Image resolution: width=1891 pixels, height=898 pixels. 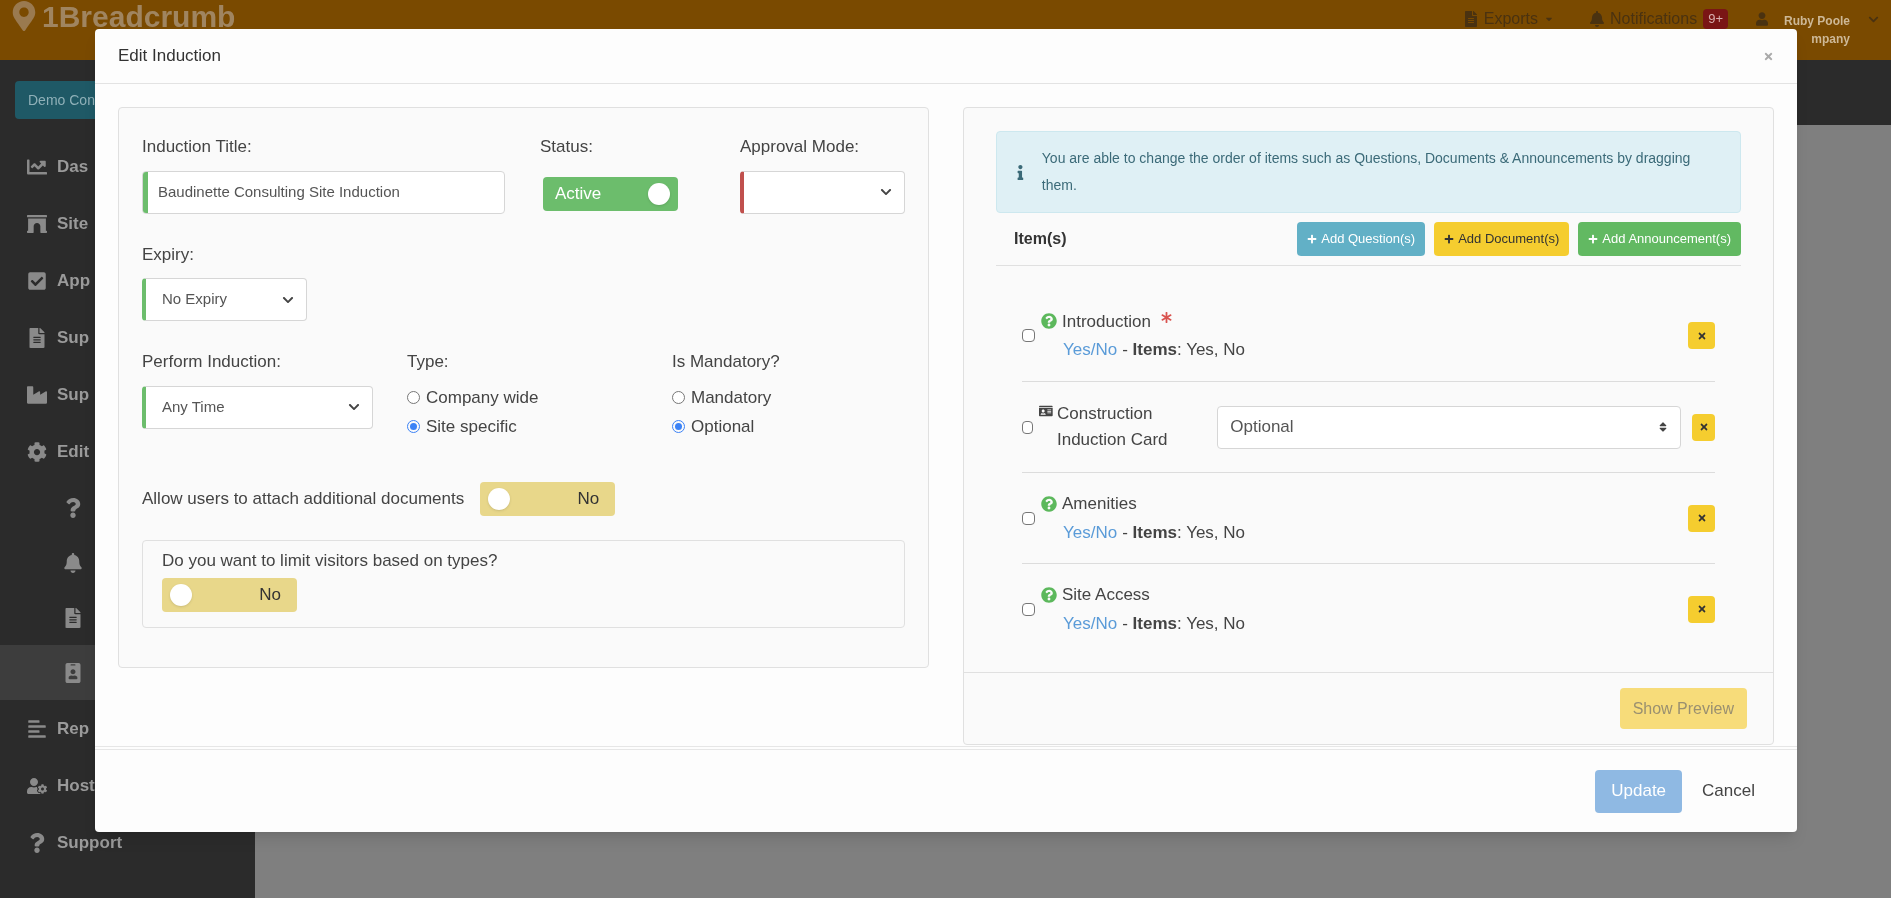 I want to click on select-value: Optional, so click(x=1262, y=427).